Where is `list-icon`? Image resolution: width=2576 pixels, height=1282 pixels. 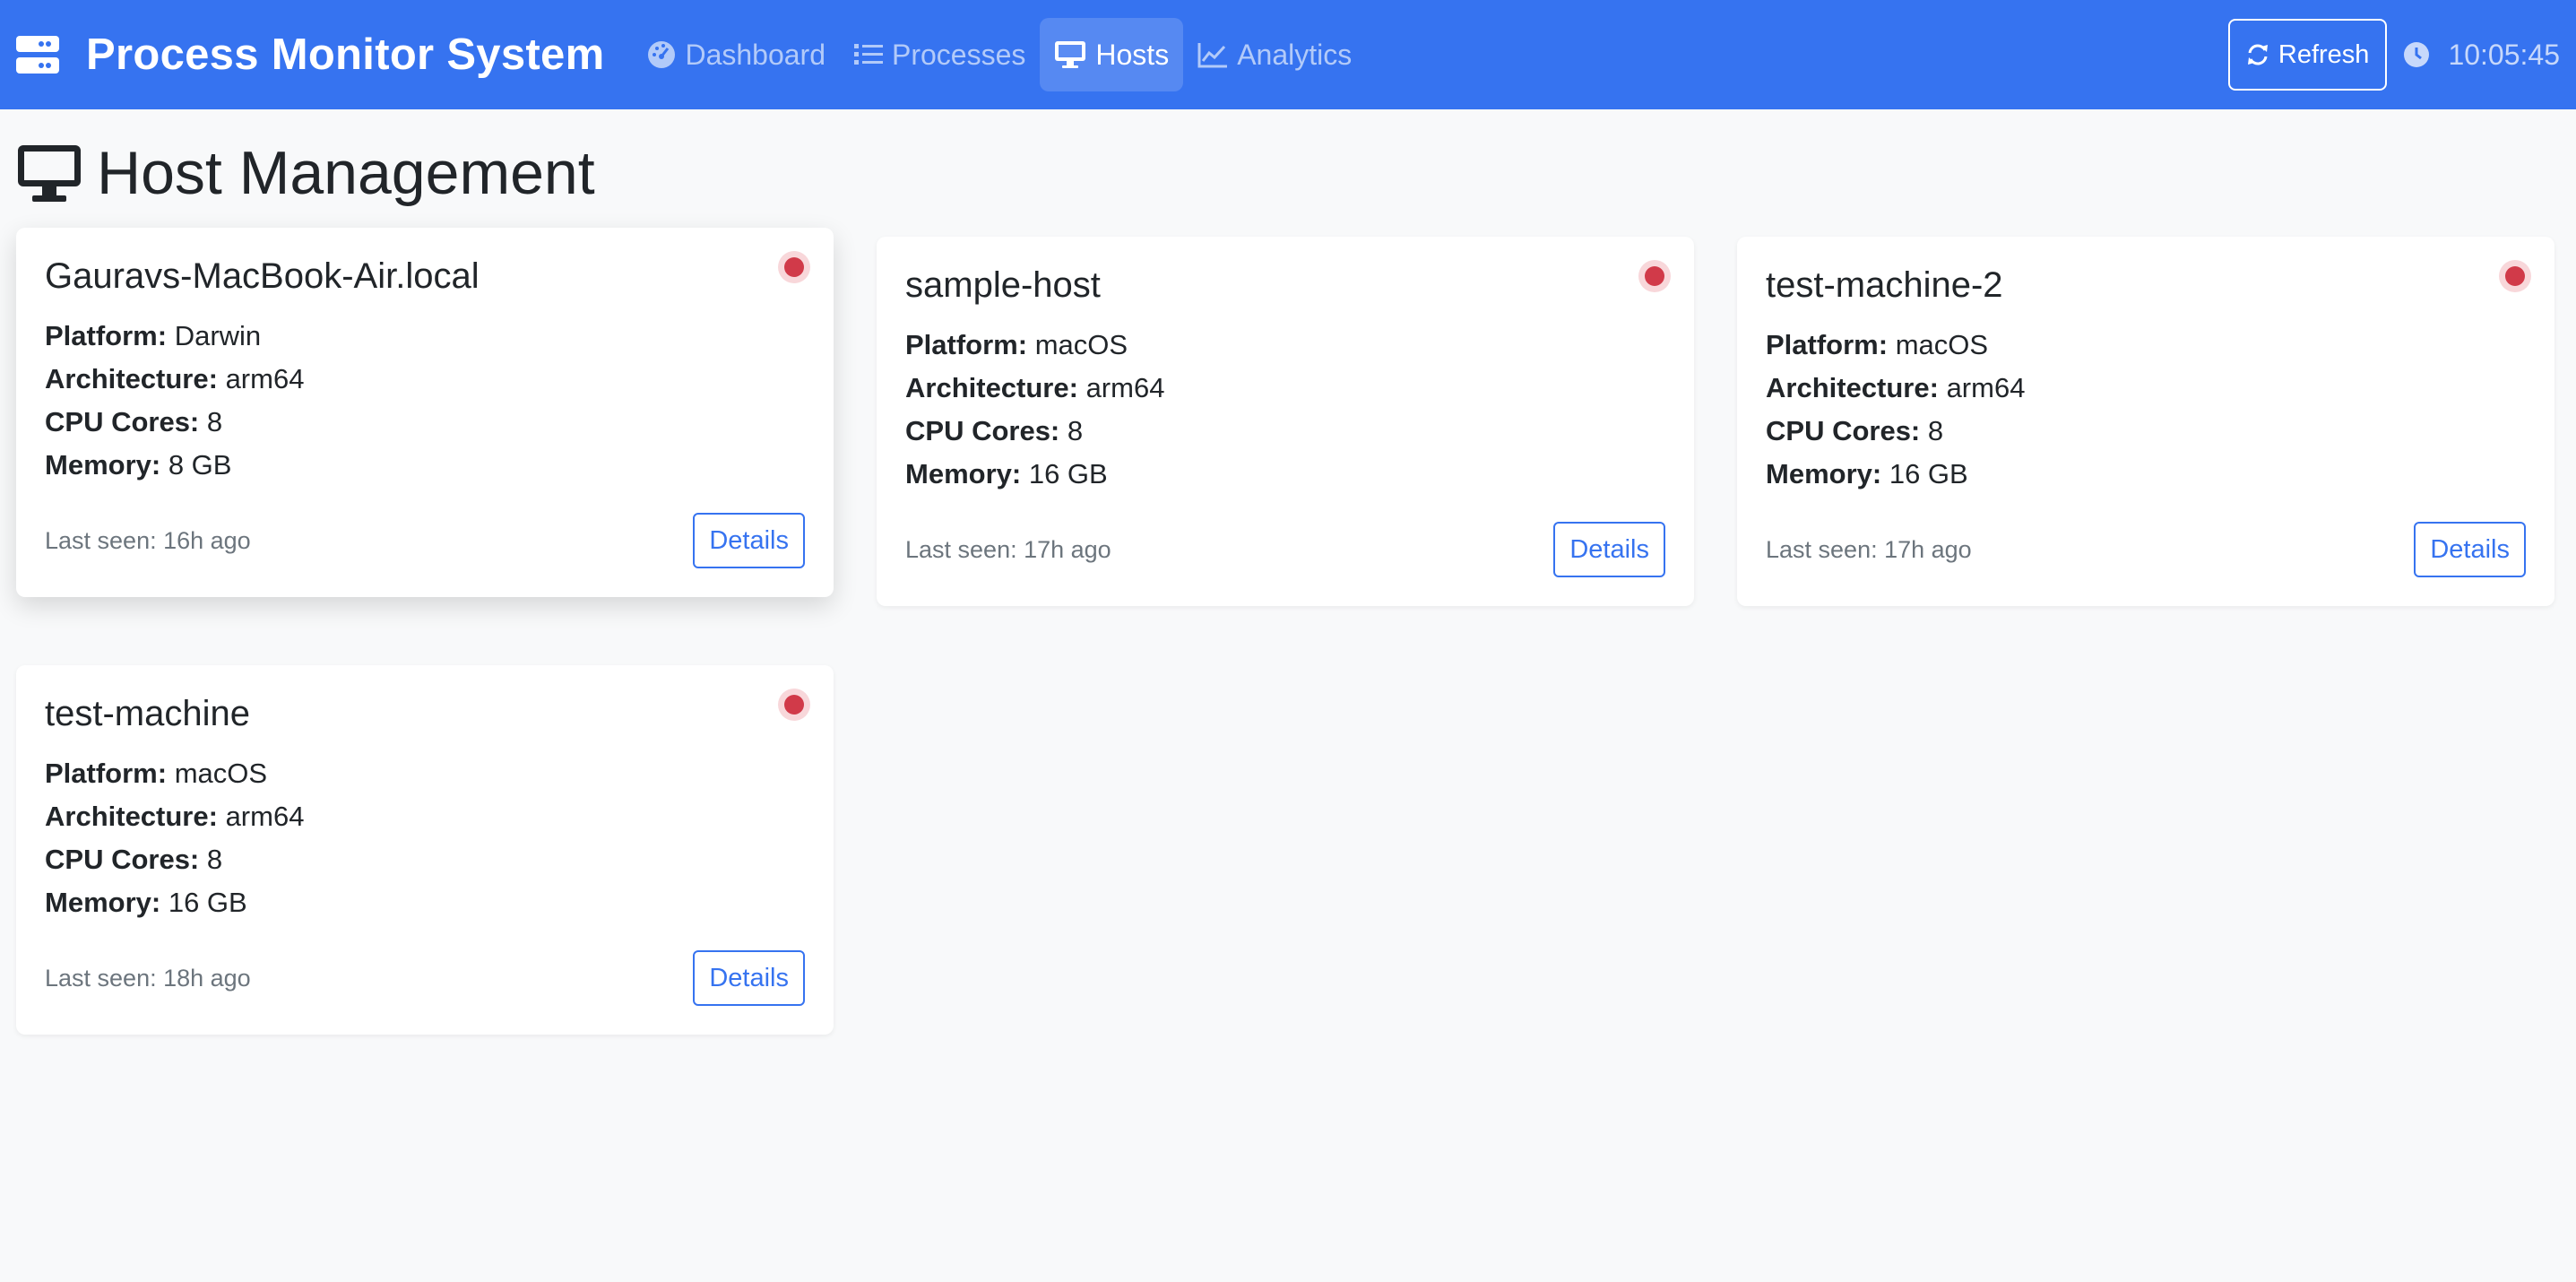
list-icon is located at coordinates (868, 54).